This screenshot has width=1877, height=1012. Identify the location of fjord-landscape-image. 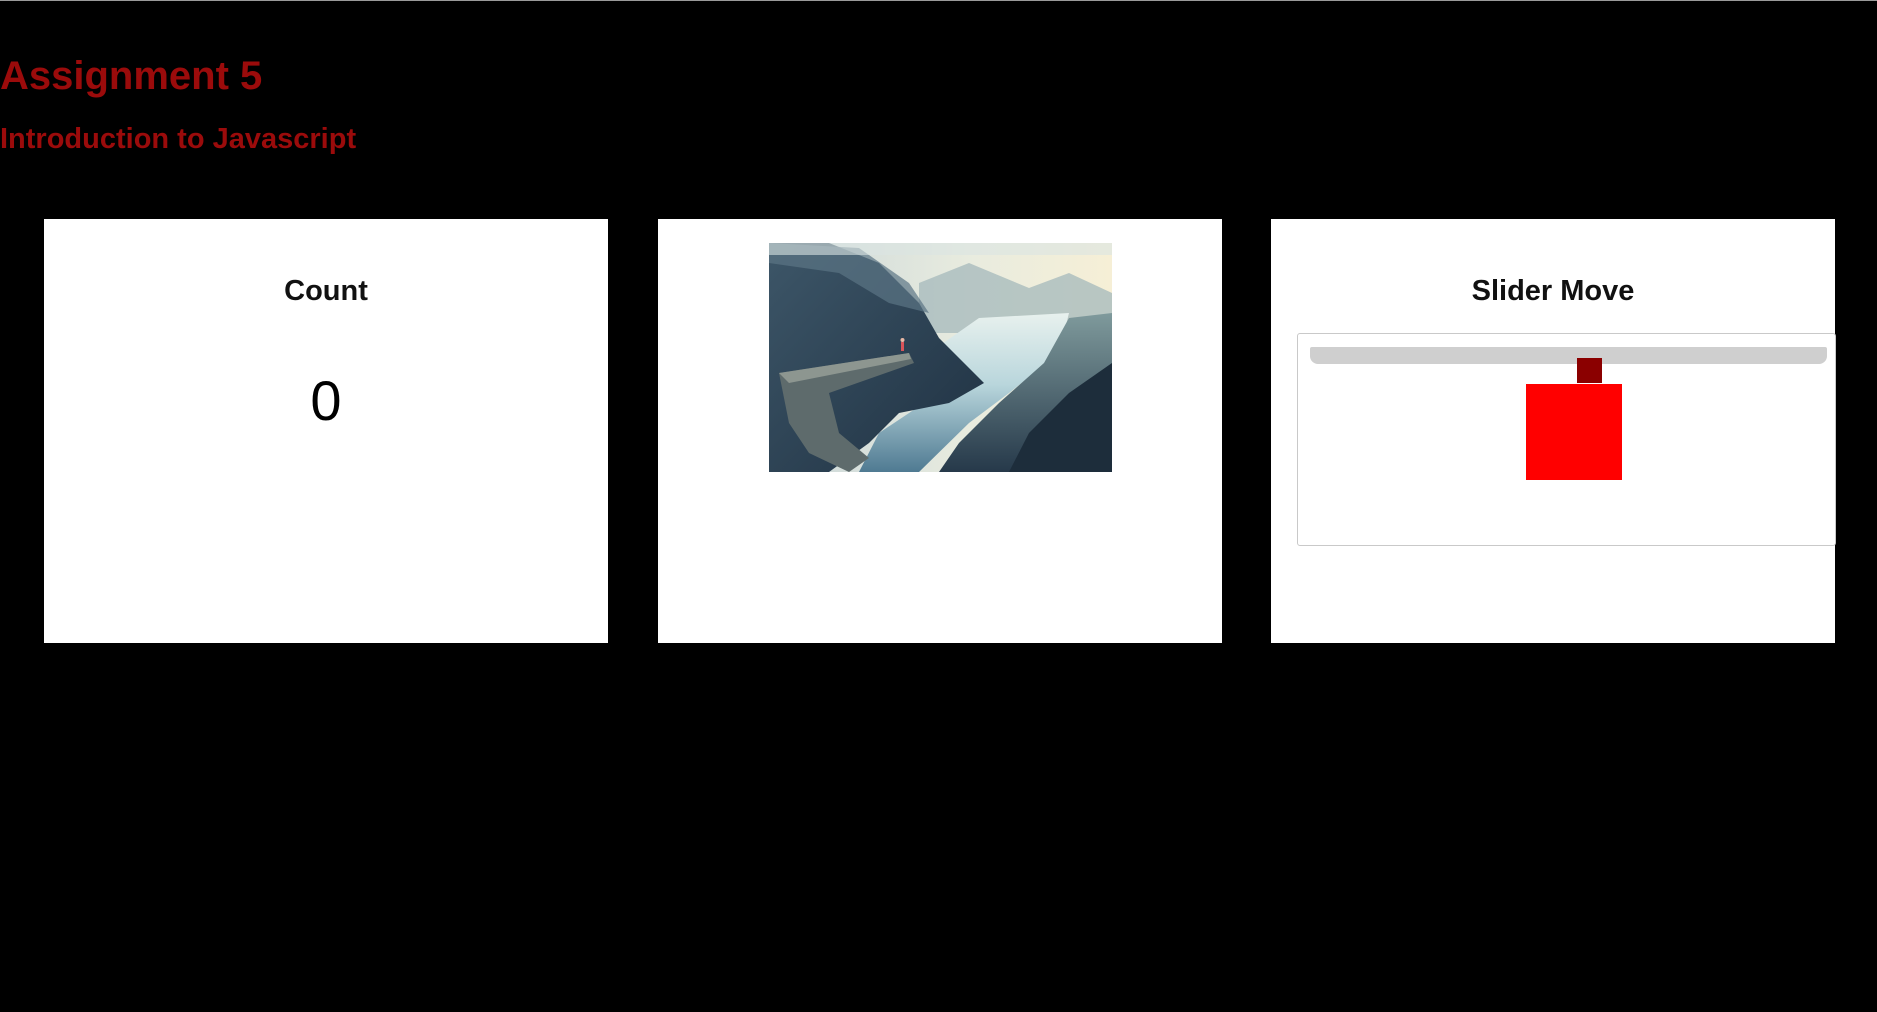
(940, 357).